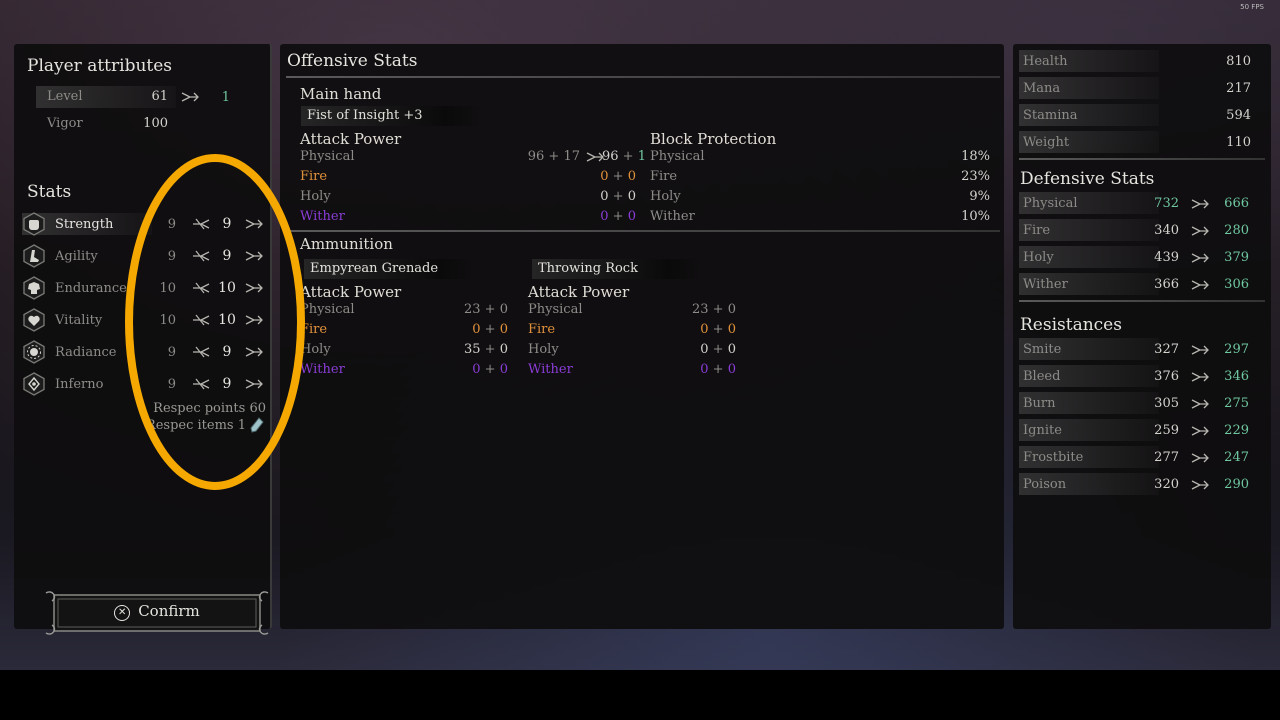  I want to click on attack-type-label: Holy, so click(315, 196).